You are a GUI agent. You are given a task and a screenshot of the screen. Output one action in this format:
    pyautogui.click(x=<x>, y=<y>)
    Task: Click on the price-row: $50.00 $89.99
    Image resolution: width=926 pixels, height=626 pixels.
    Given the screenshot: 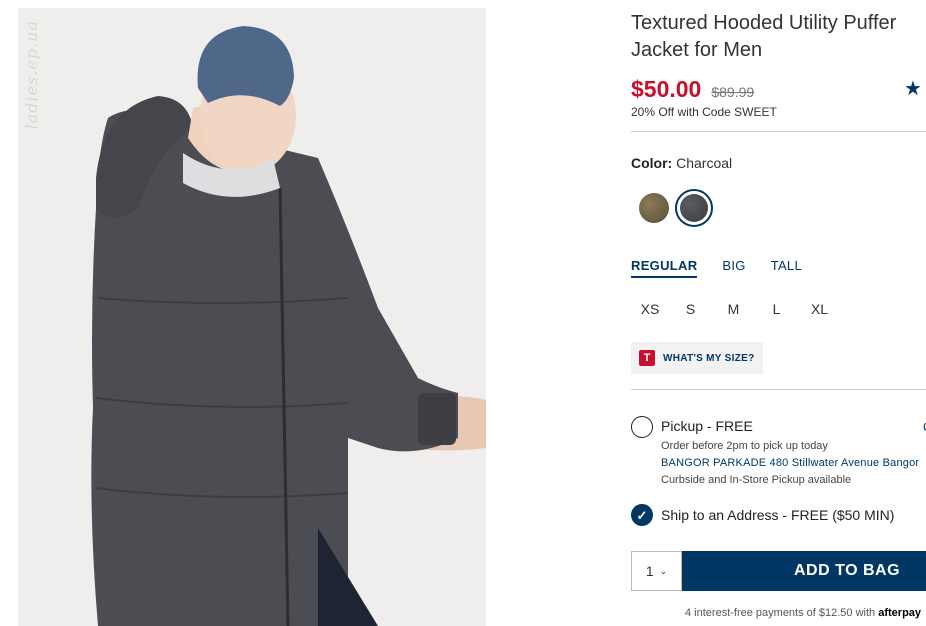 What is the action you would take?
    pyautogui.click(x=692, y=89)
    